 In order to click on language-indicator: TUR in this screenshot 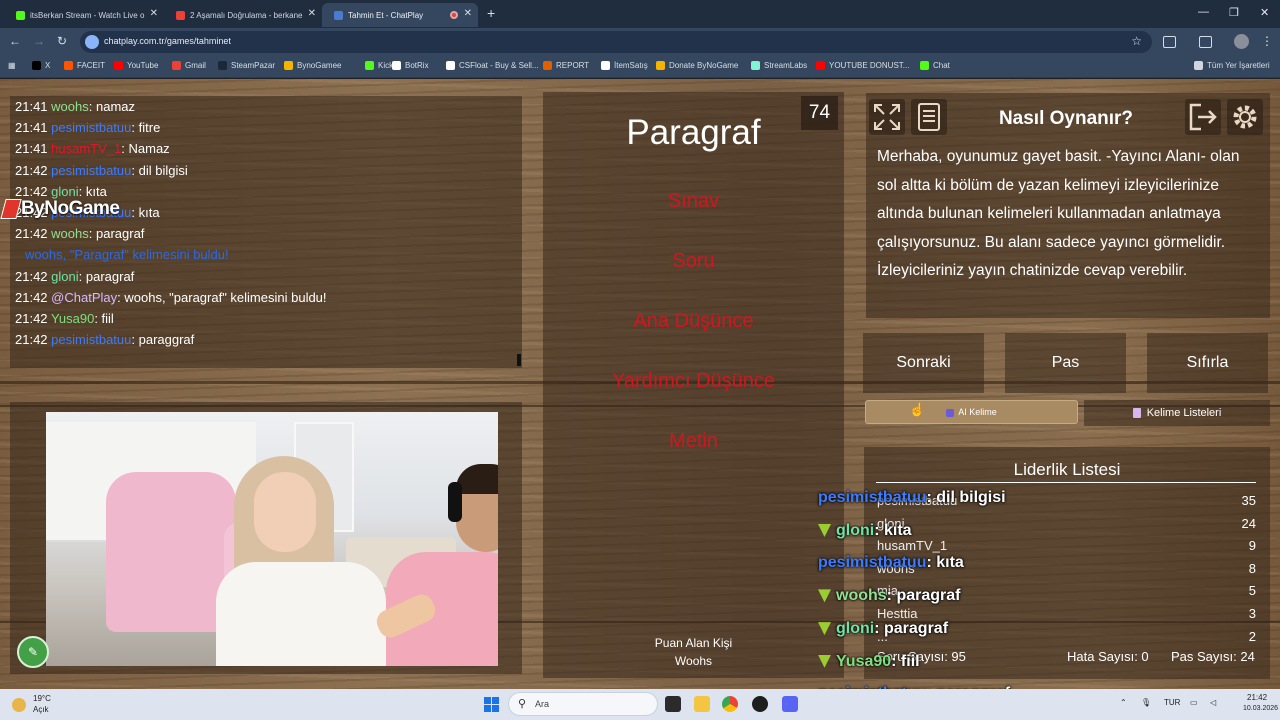, I will do `click(1172, 702)`.